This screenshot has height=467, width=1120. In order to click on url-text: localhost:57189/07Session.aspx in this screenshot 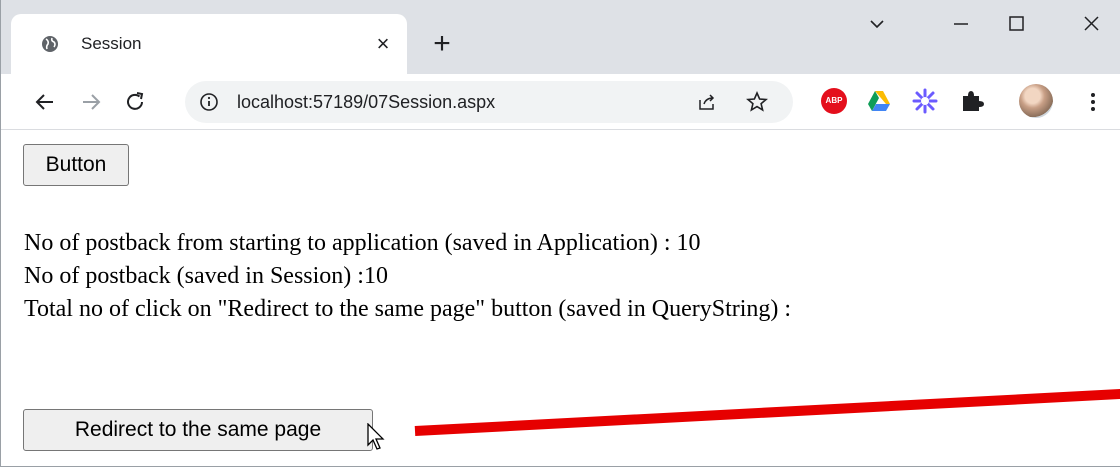, I will do `click(366, 102)`.